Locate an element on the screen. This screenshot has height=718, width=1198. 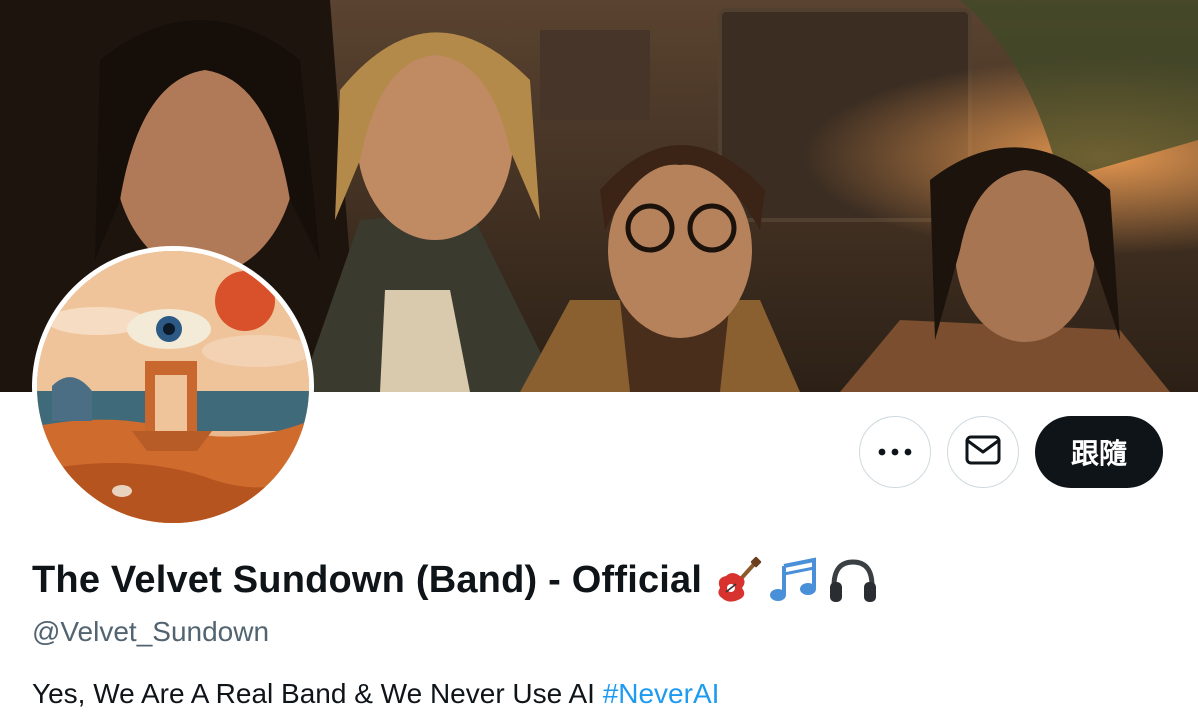
bio-hashtag-link: #NeverAI is located at coordinates (661, 693).